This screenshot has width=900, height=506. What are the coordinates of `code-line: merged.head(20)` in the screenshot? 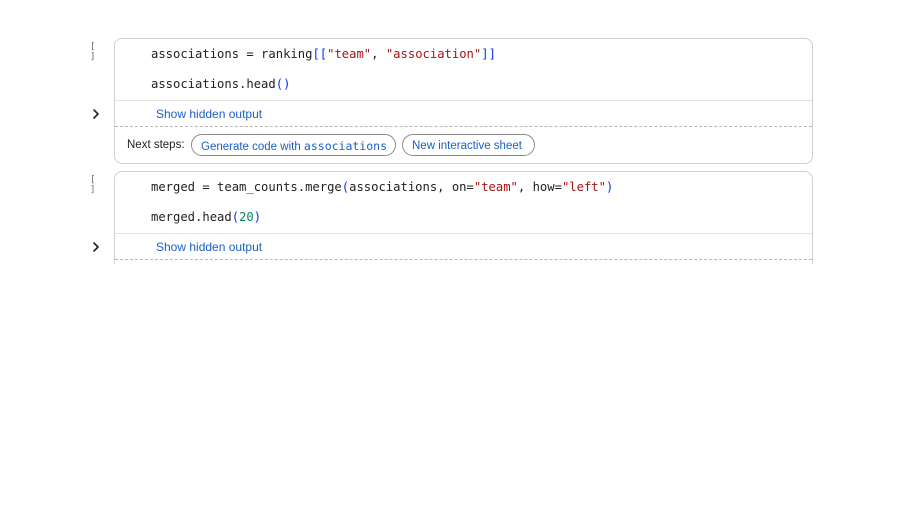 It's located at (206, 217).